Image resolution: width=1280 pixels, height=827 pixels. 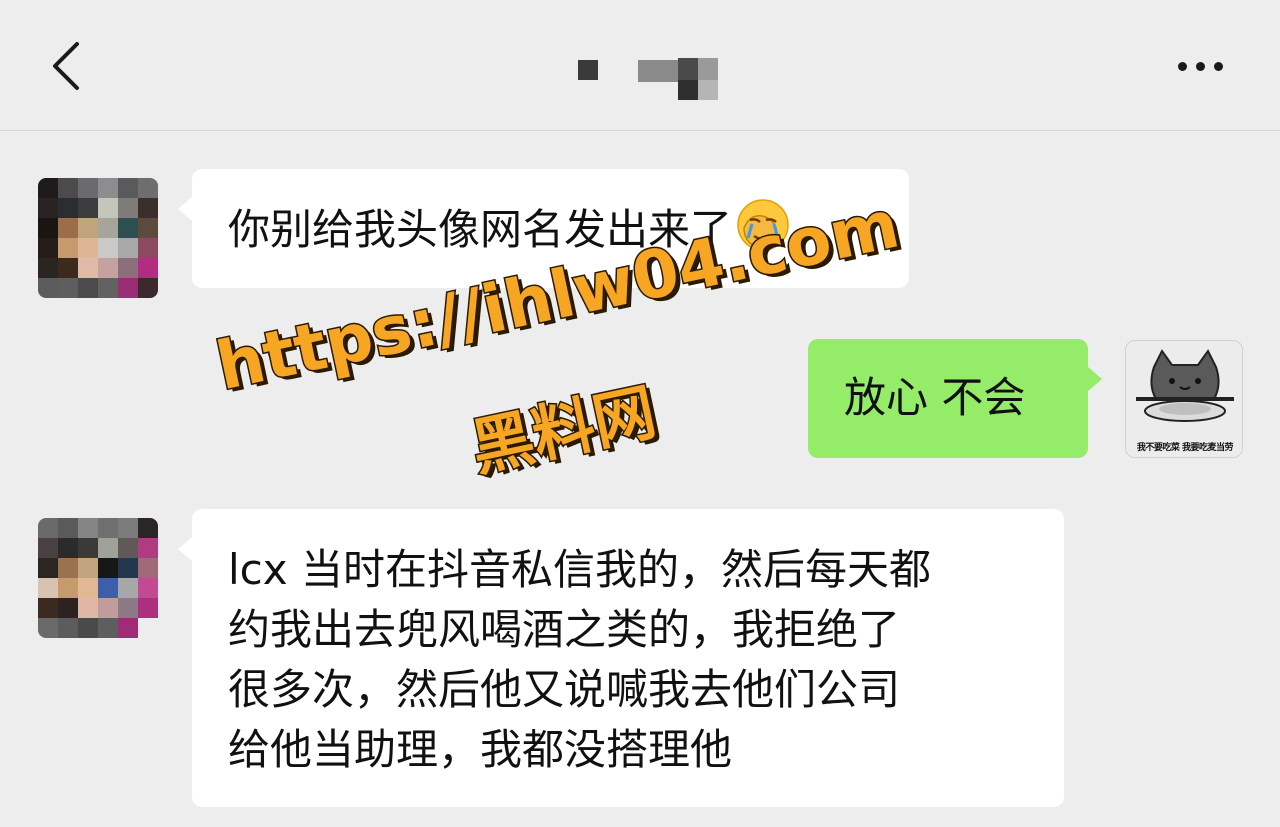 What do you see at coordinates (564, 689) in the screenshot?
I see `message-text-line: 很多次，然后他又说喊我去他们公司` at bounding box center [564, 689].